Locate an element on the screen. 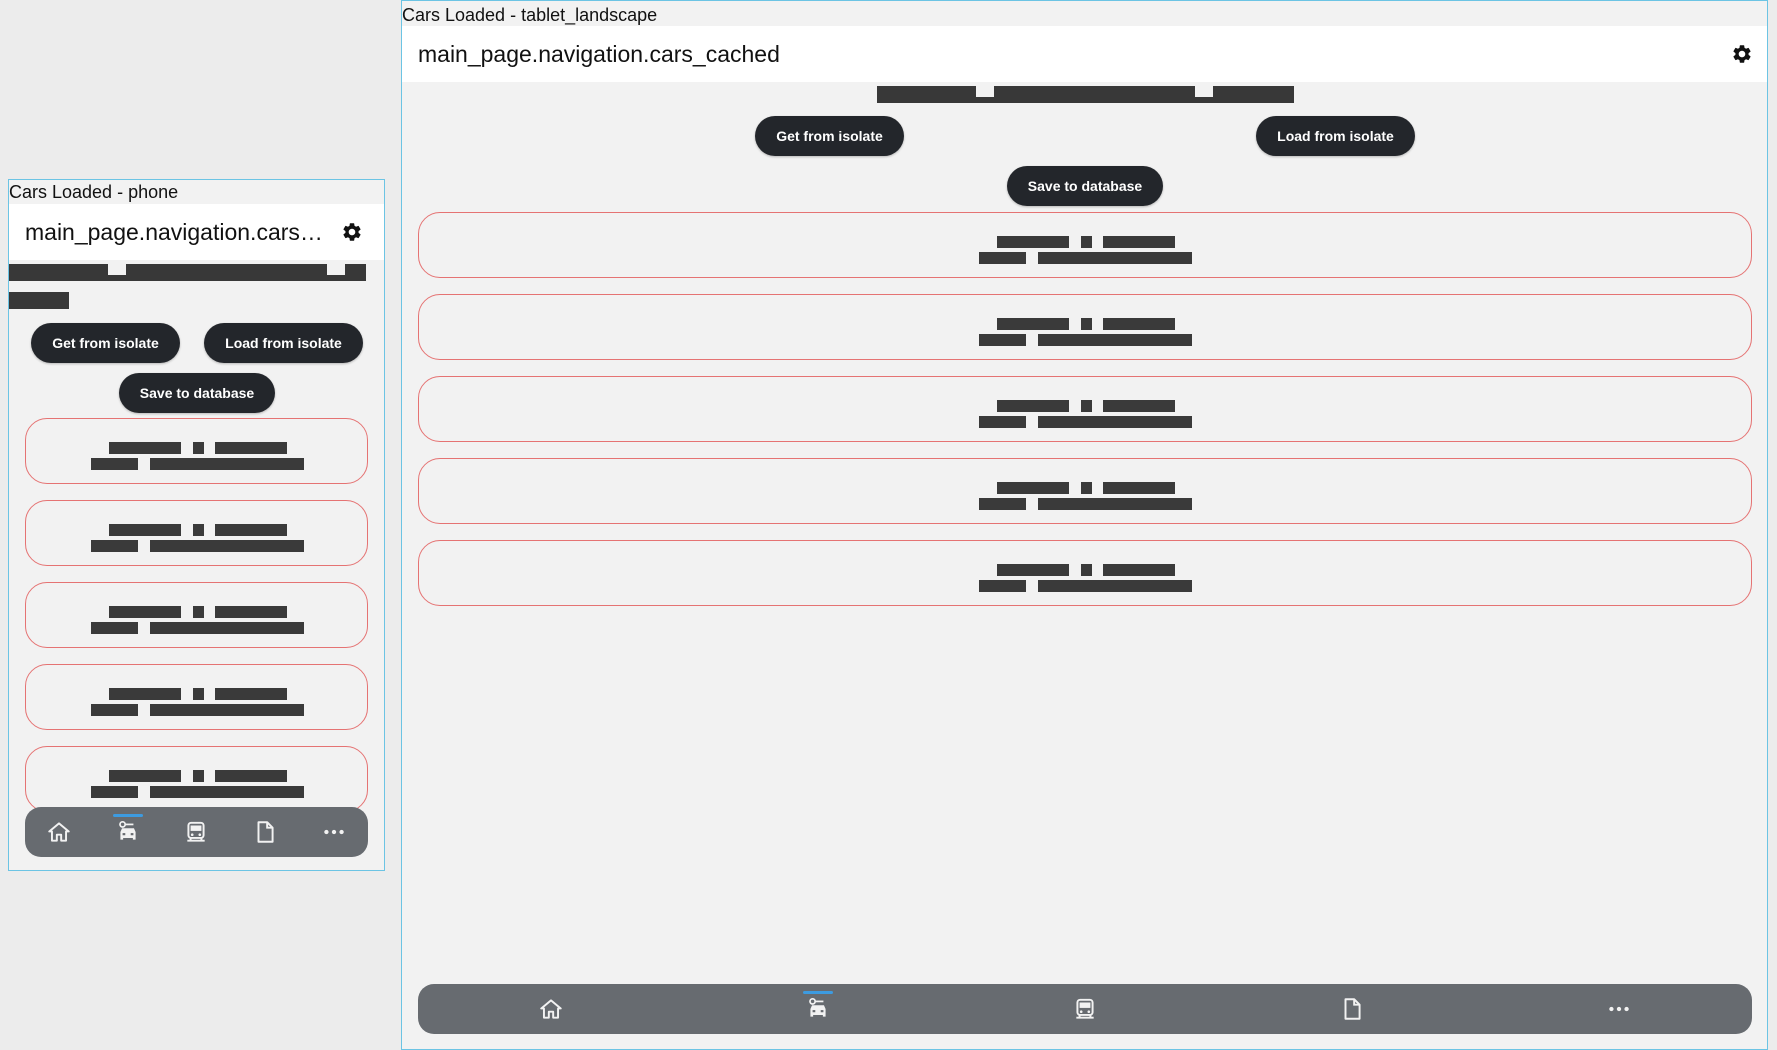 This screenshot has width=1777, height=1050. document-icon is located at coordinates (265, 832).